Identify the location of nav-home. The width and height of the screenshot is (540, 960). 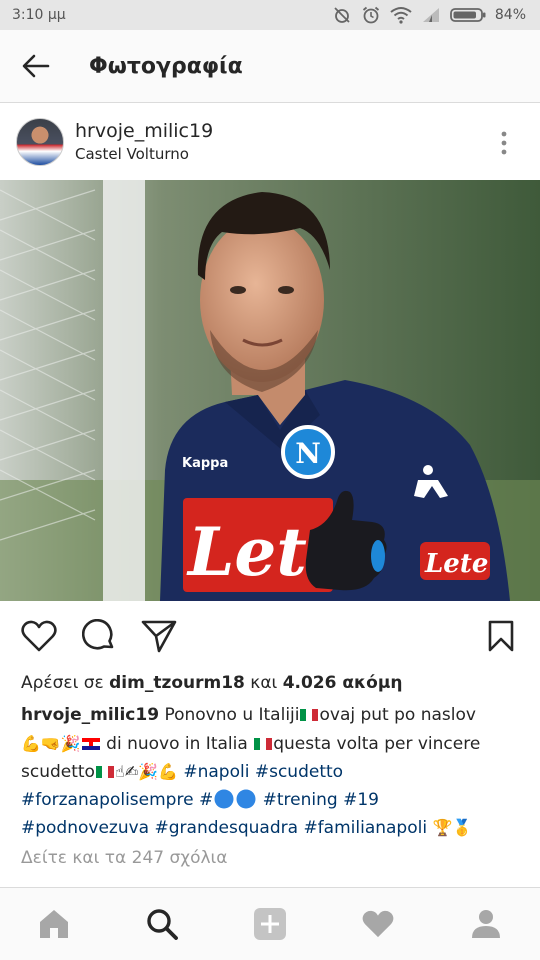
(54, 924).